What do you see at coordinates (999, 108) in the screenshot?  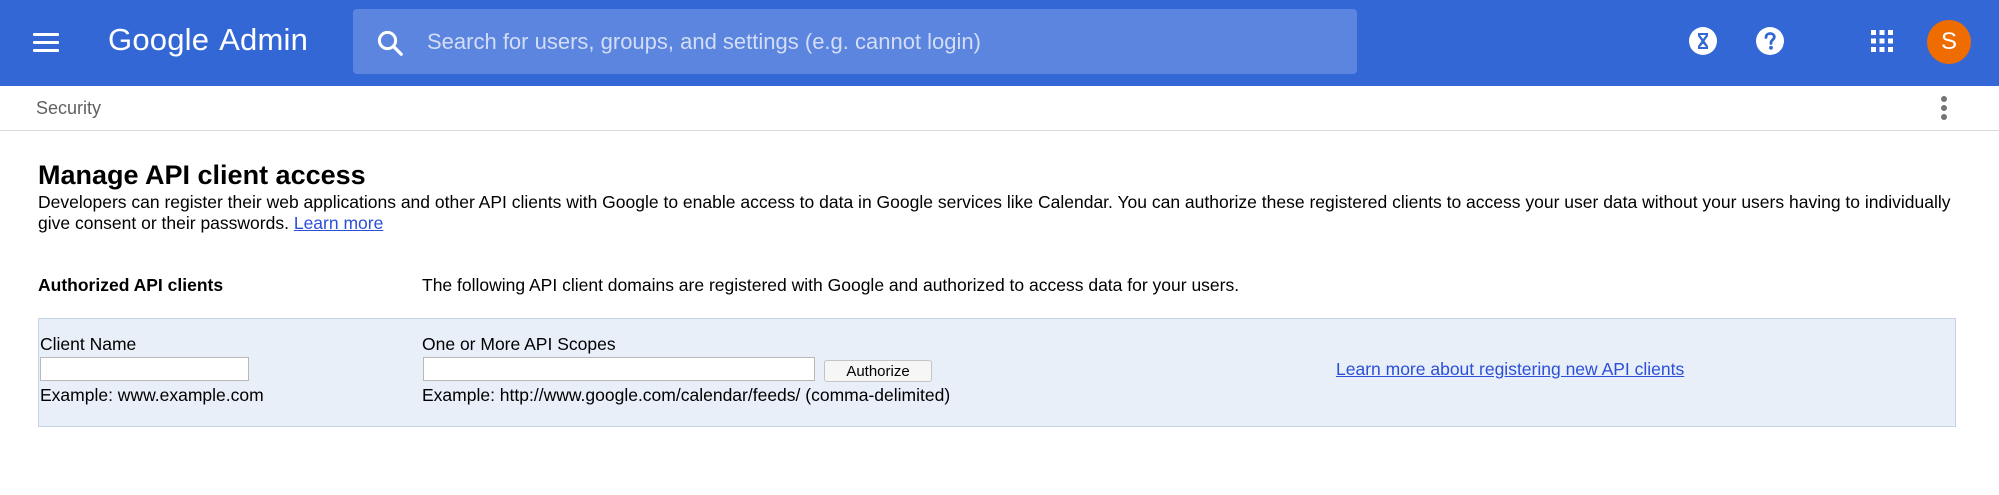 I see `breadcrumb: Security` at bounding box center [999, 108].